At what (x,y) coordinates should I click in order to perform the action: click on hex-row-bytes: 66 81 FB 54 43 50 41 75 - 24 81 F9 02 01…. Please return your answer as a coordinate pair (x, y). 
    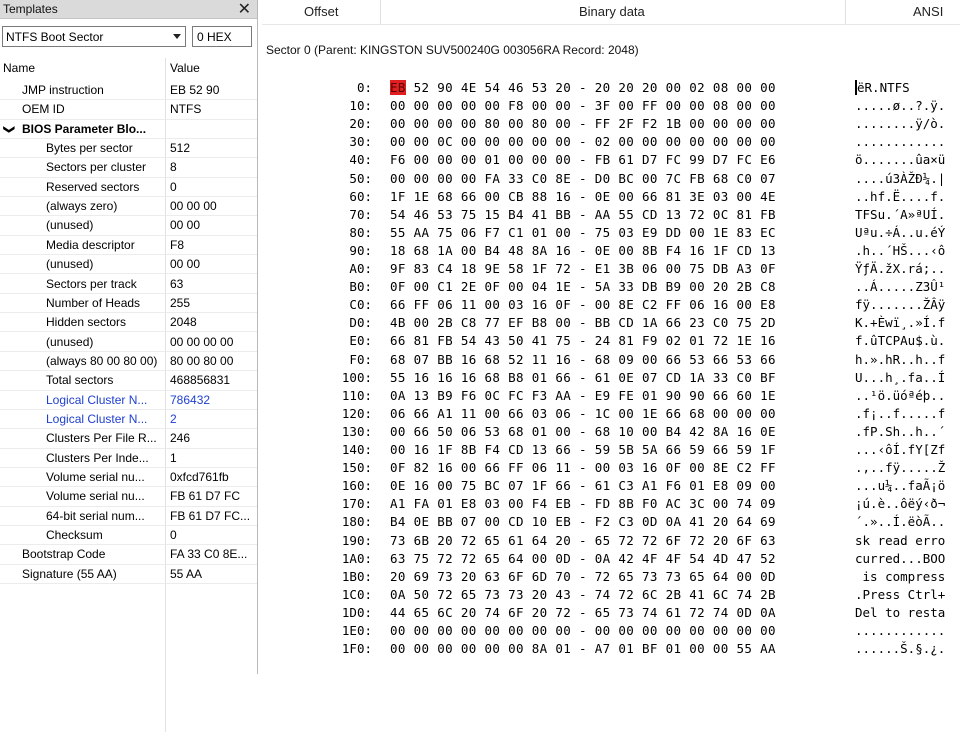
    Looking at the image, I should click on (583, 340).